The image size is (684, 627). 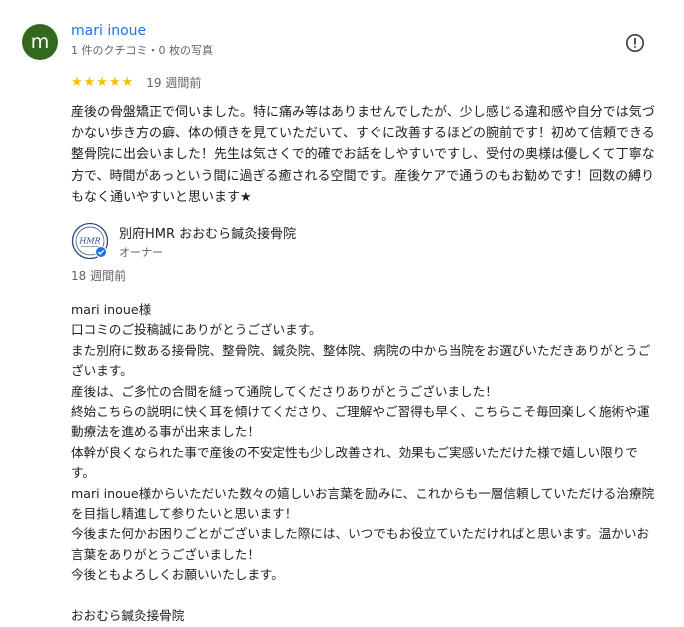 What do you see at coordinates (101, 252) in the screenshot?
I see `verified-check-icon` at bounding box center [101, 252].